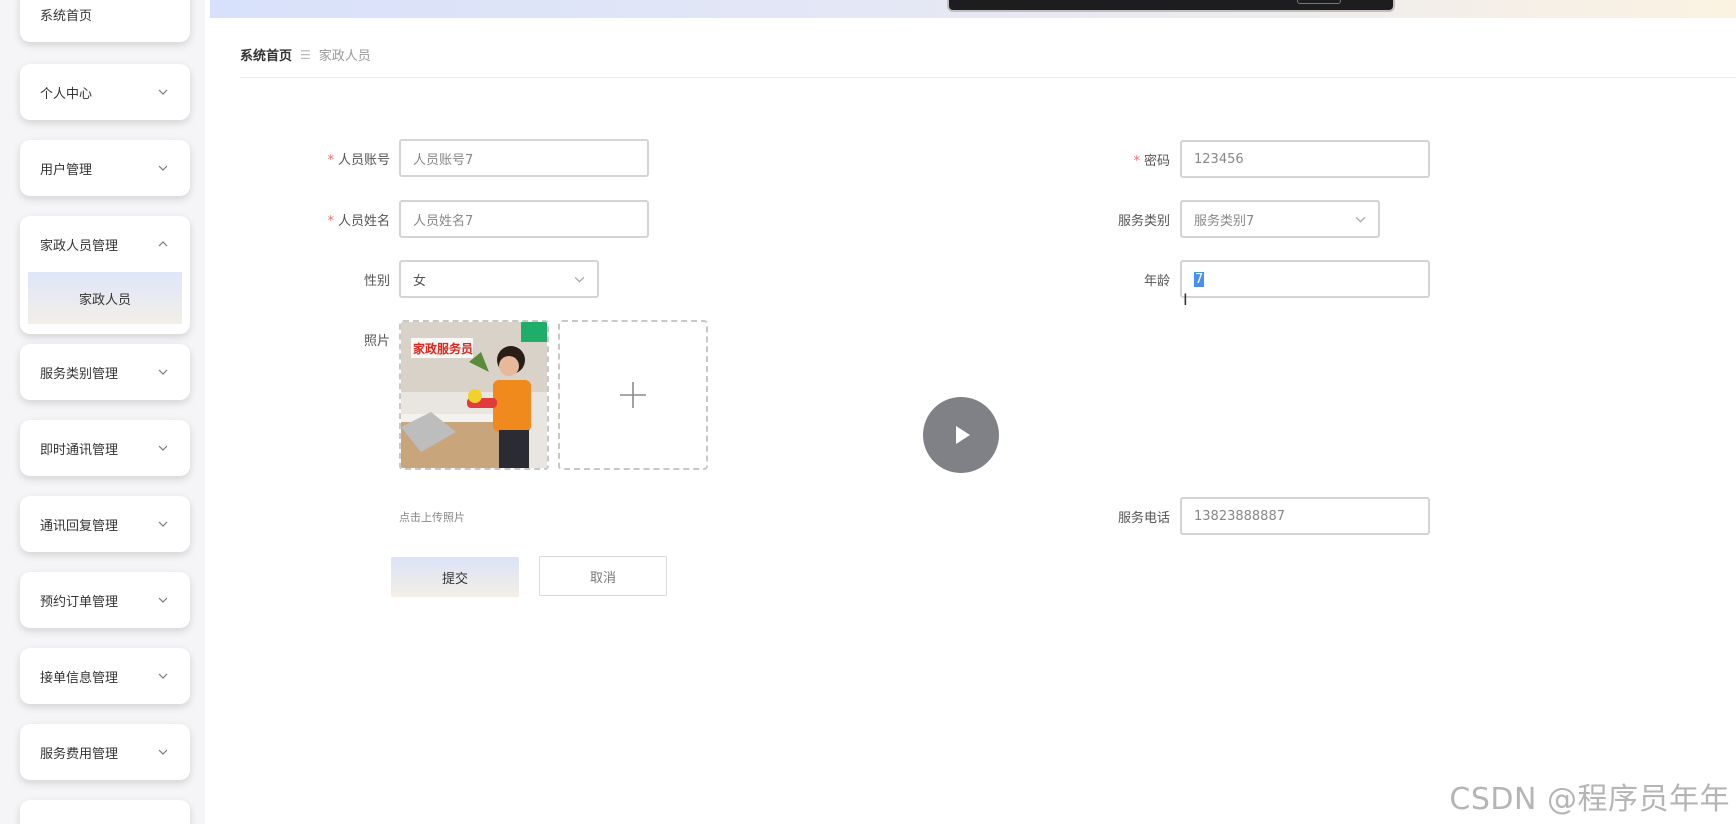 The width and height of the screenshot is (1736, 824). What do you see at coordinates (1305, 159) in the screenshot?
I see `password-input: 123456` at bounding box center [1305, 159].